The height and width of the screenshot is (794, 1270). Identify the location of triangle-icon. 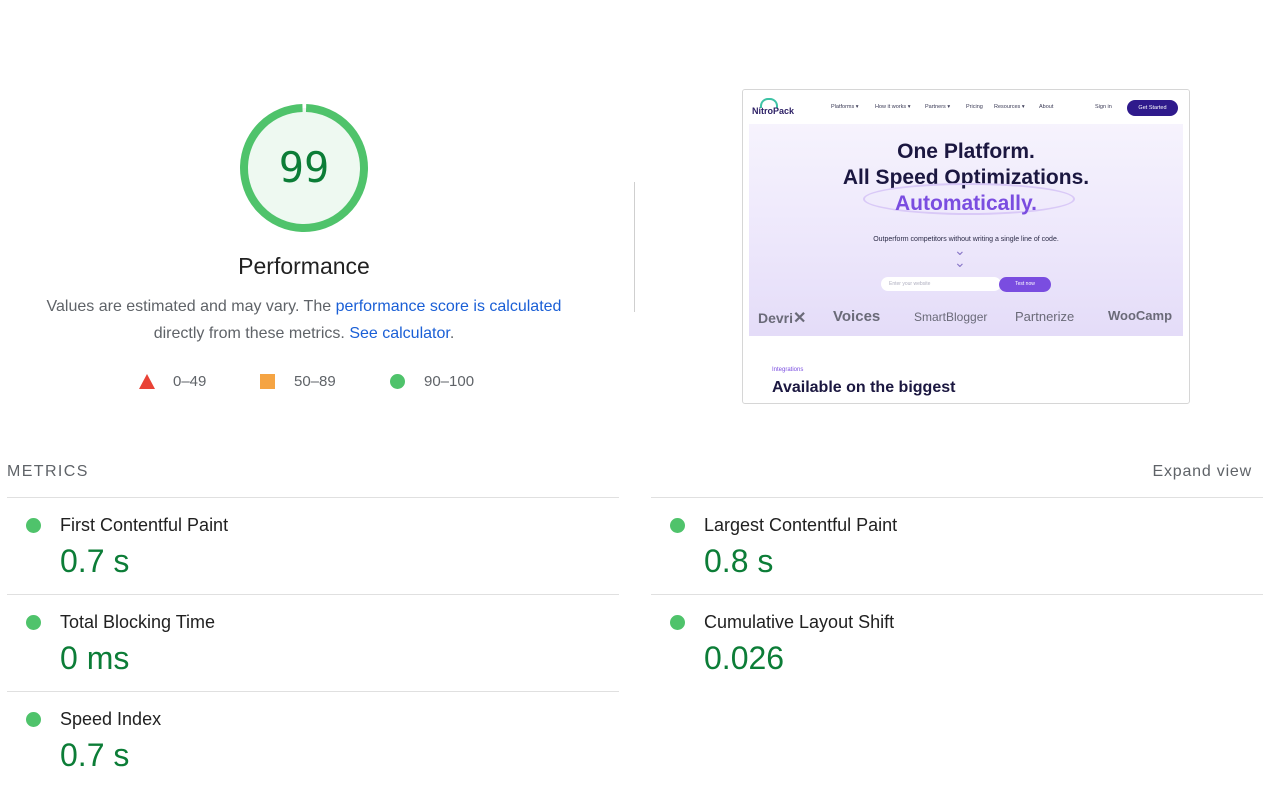
(147, 381).